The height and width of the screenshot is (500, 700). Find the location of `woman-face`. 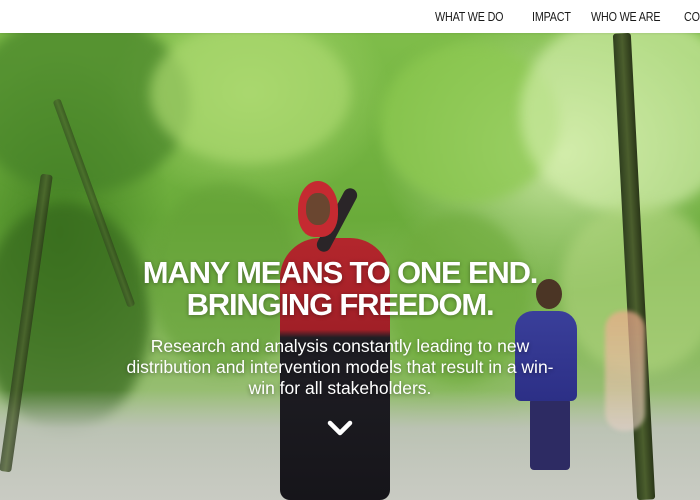

woman-face is located at coordinates (318, 209).